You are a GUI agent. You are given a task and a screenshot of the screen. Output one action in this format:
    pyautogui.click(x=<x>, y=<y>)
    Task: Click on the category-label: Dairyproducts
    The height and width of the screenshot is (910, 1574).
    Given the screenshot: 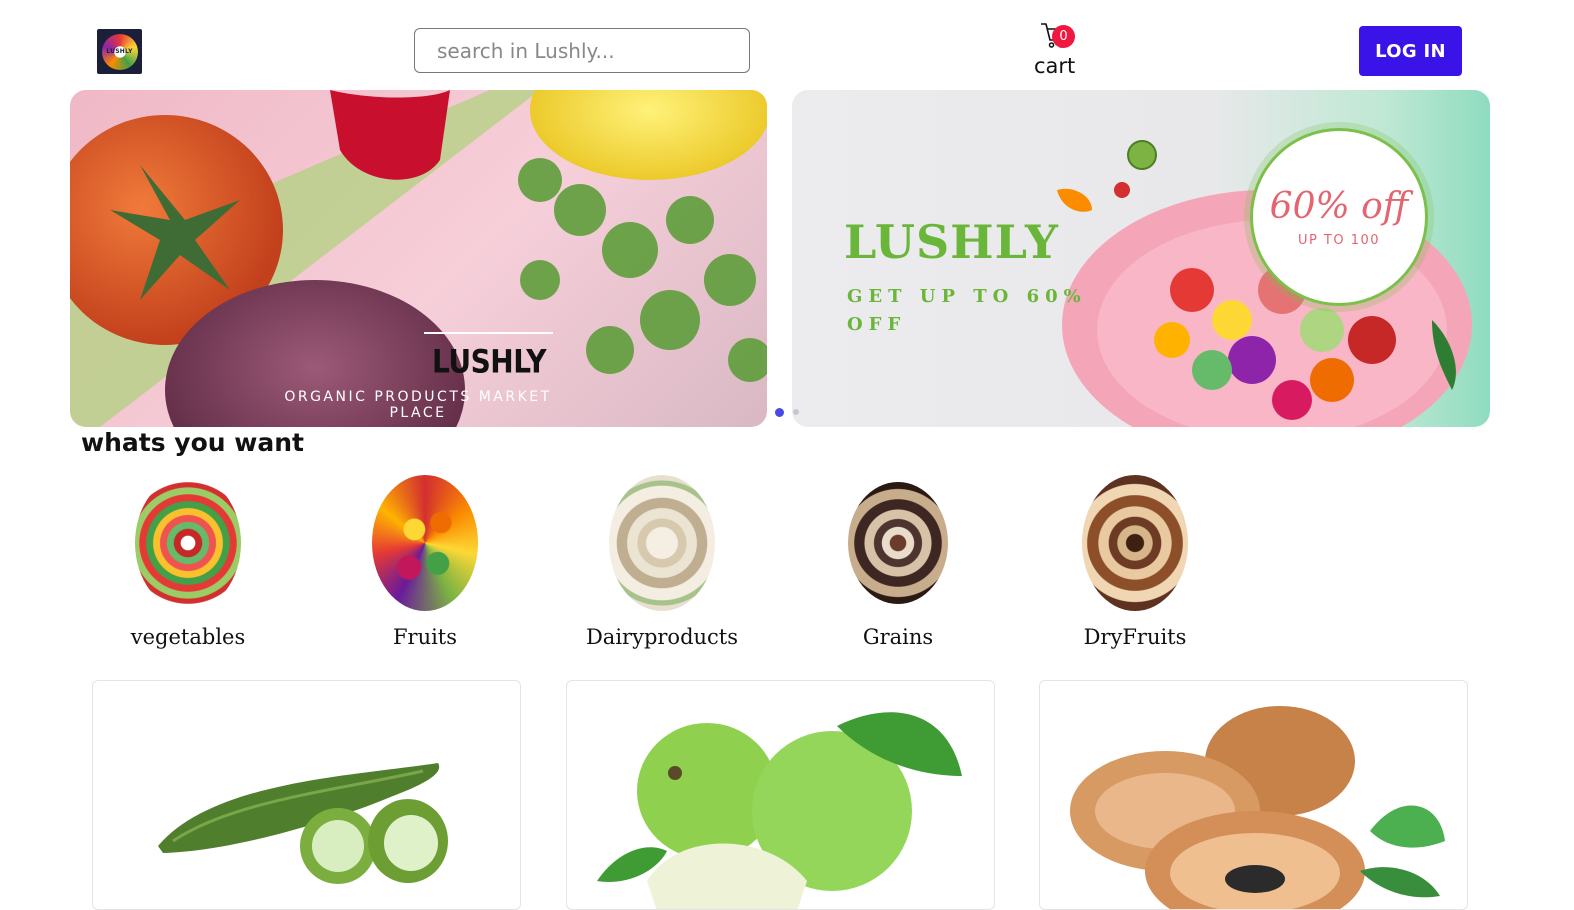 What is the action you would take?
    pyautogui.click(x=662, y=637)
    